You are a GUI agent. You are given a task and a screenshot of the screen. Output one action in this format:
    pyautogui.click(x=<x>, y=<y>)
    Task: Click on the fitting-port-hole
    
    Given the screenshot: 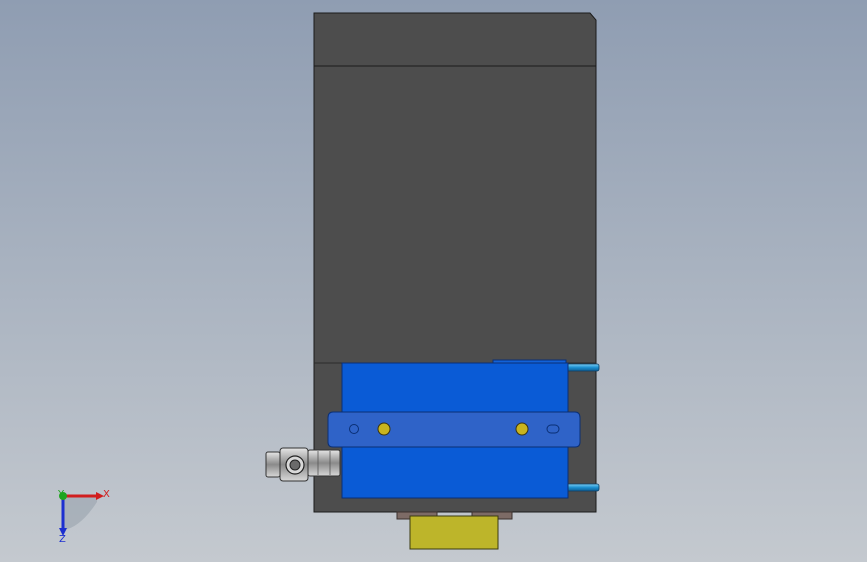 What is the action you would take?
    pyautogui.click(x=295, y=465)
    